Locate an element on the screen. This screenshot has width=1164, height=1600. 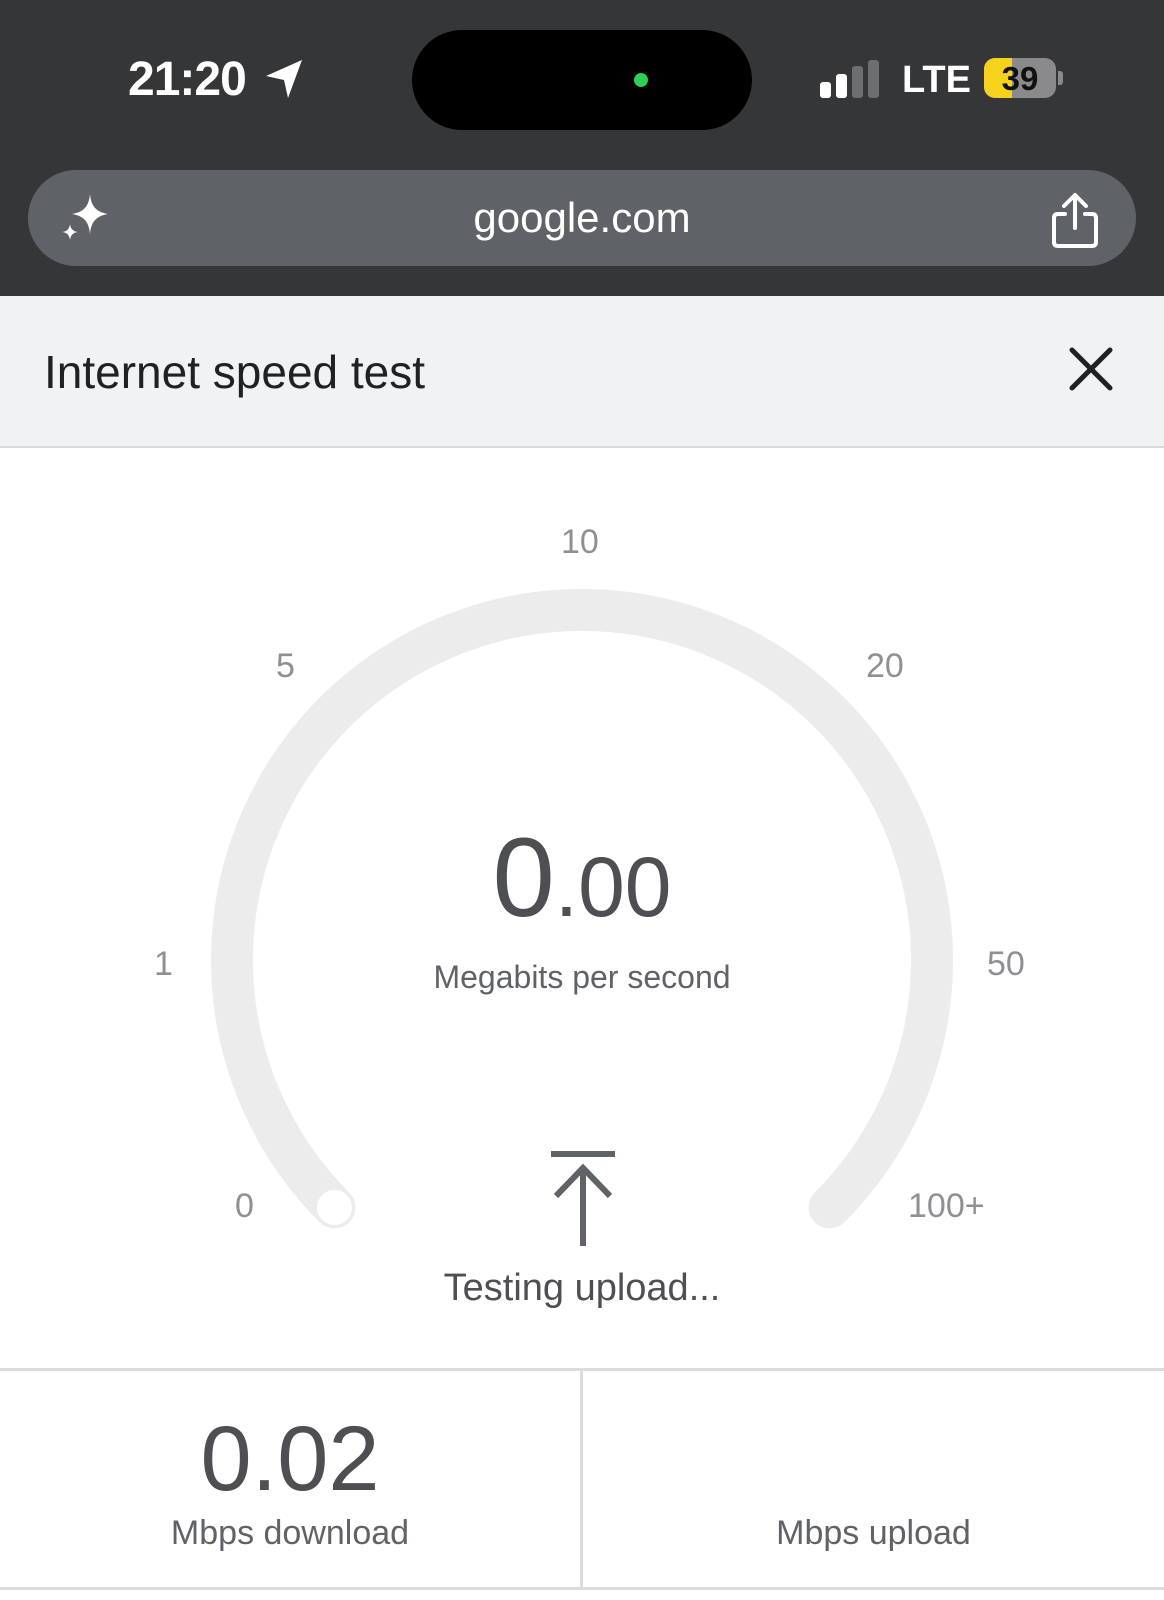
tick-label-0: 0 is located at coordinates (244, 1206).